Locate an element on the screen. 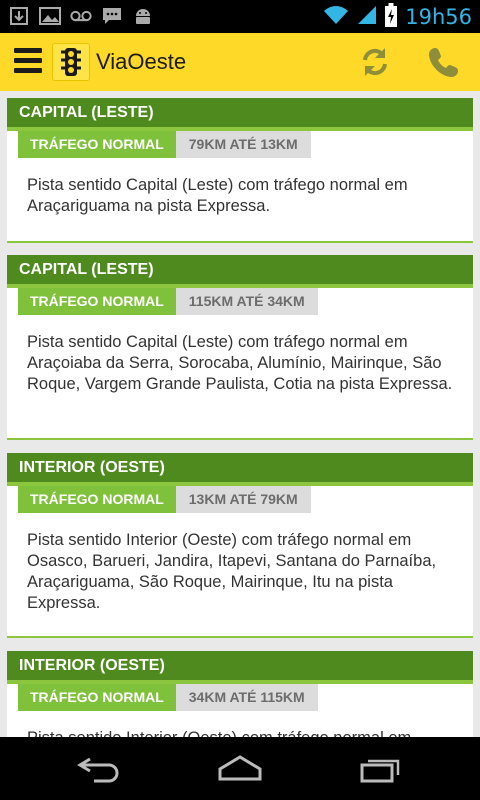  recent-apps-icon is located at coordinates (382, 769).